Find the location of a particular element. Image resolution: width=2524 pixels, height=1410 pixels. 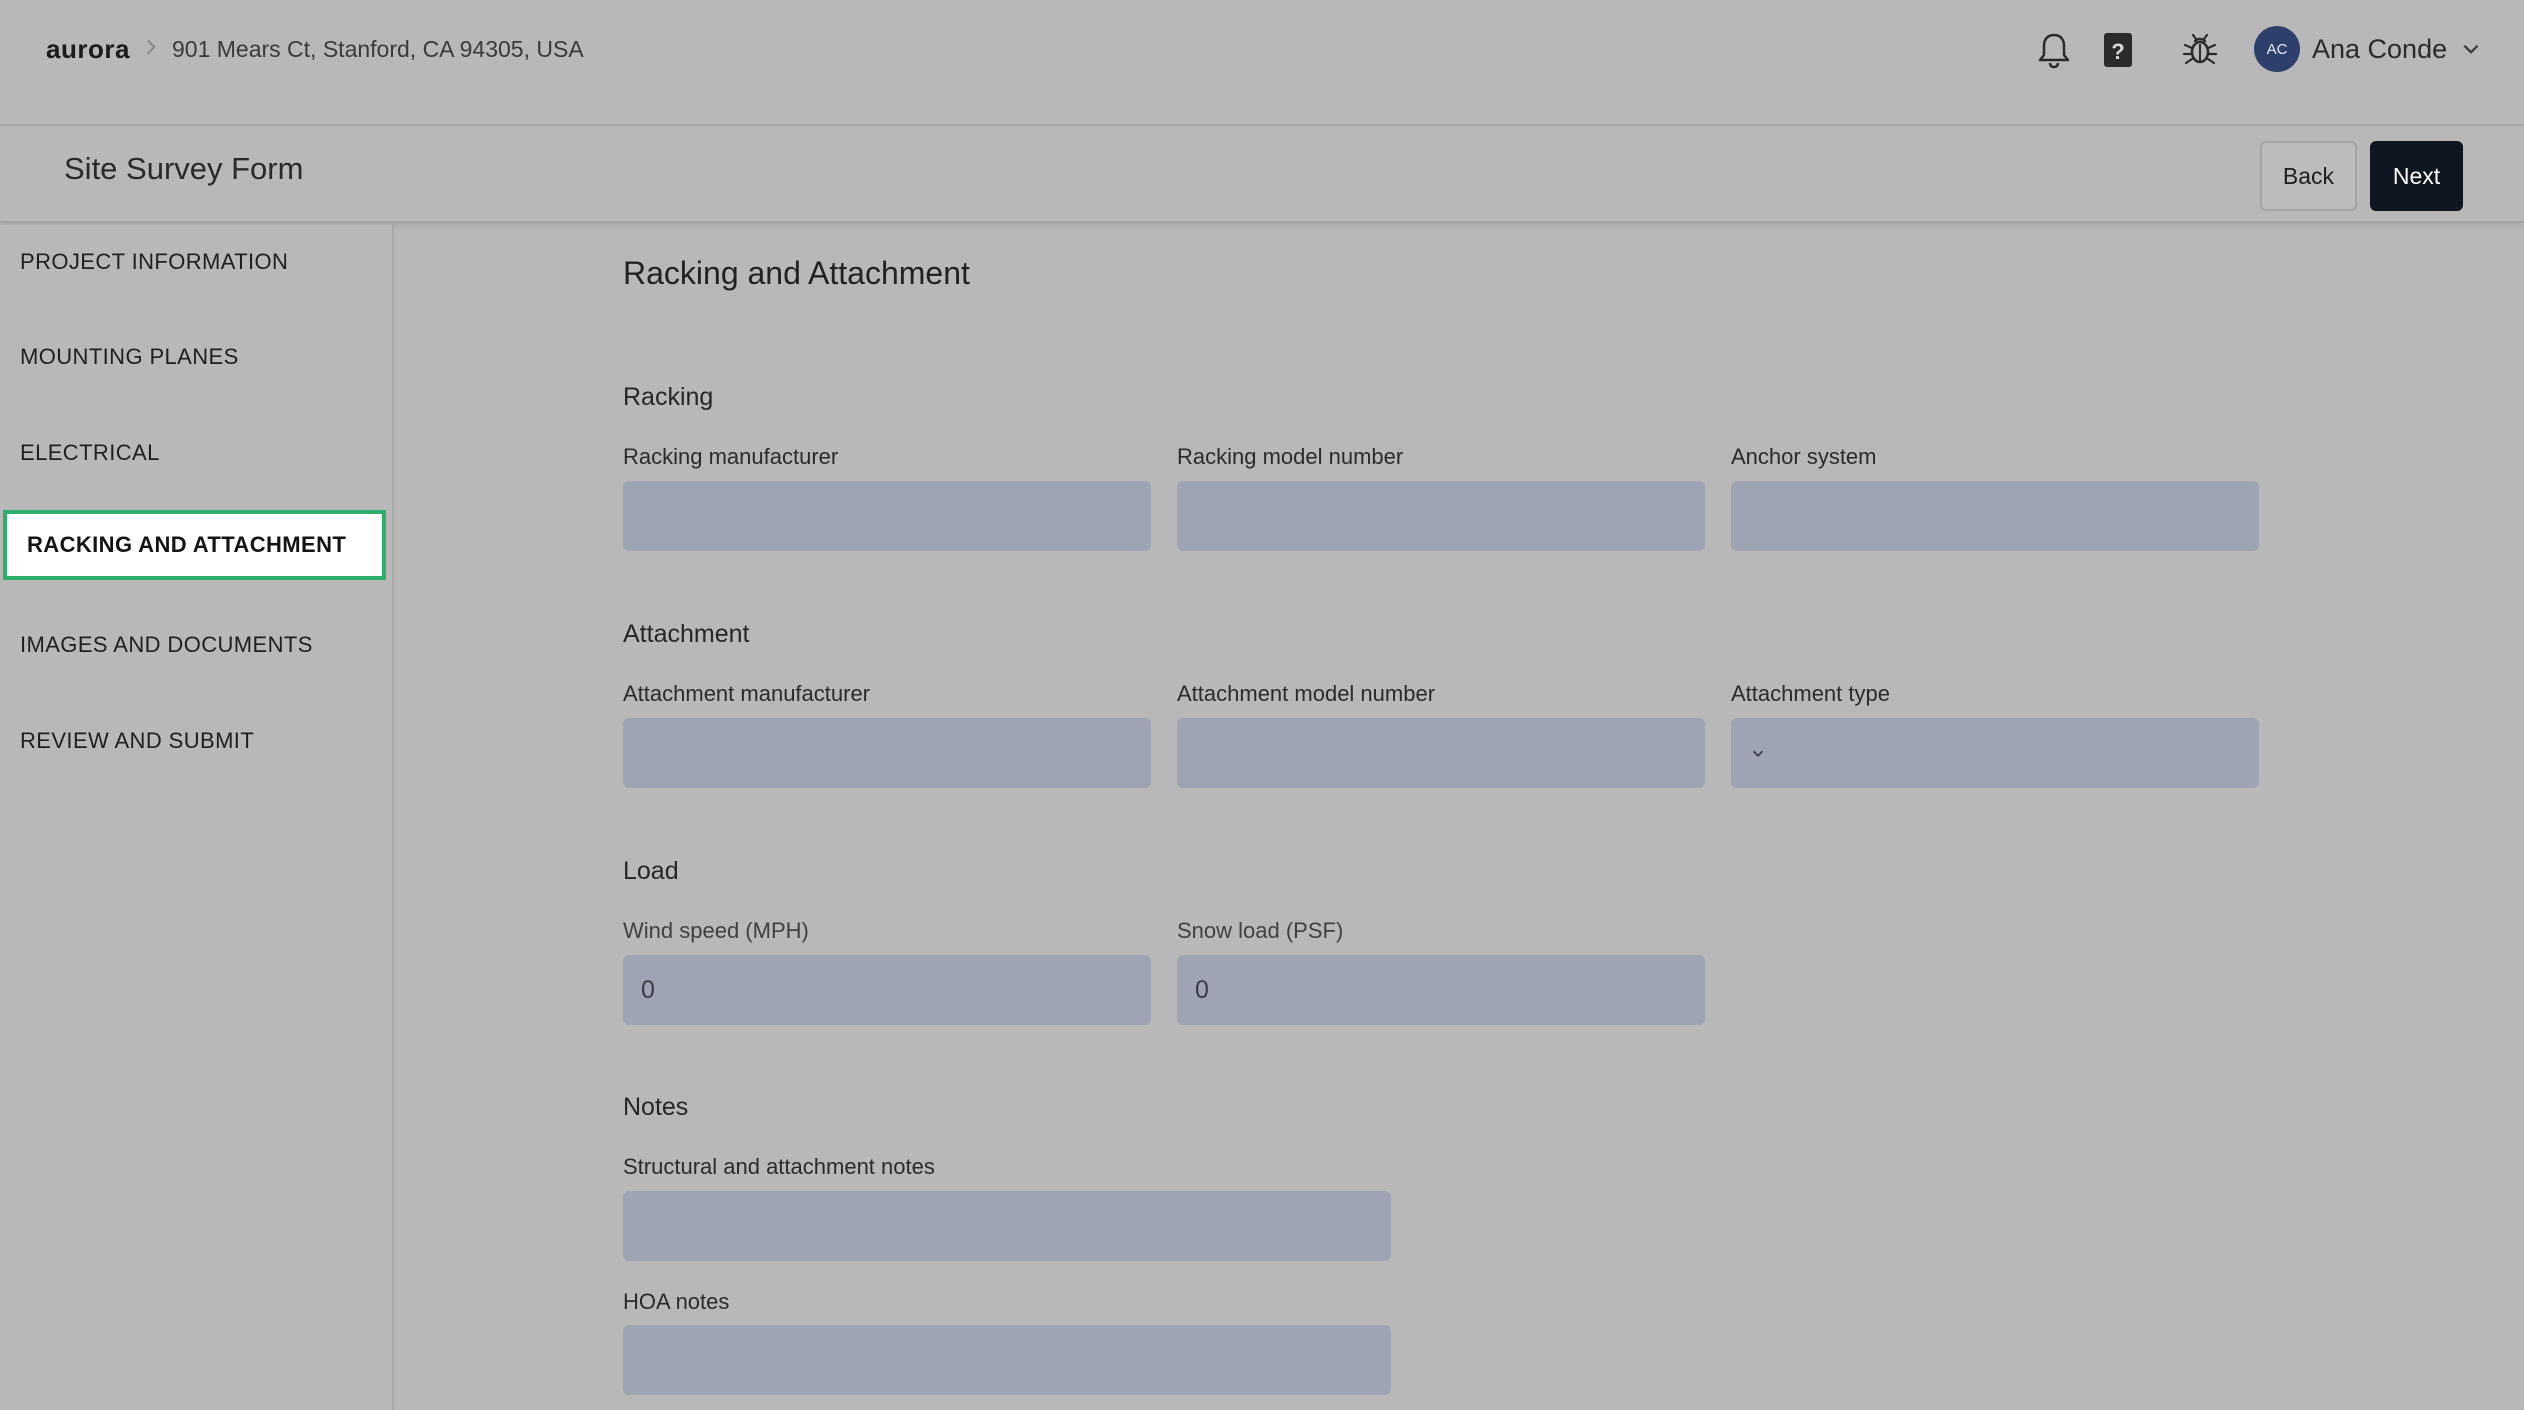

breadcrumb-address: 901 Mears Ct, Stanford, CA 94305, USA is located at coordinates (378, 49).